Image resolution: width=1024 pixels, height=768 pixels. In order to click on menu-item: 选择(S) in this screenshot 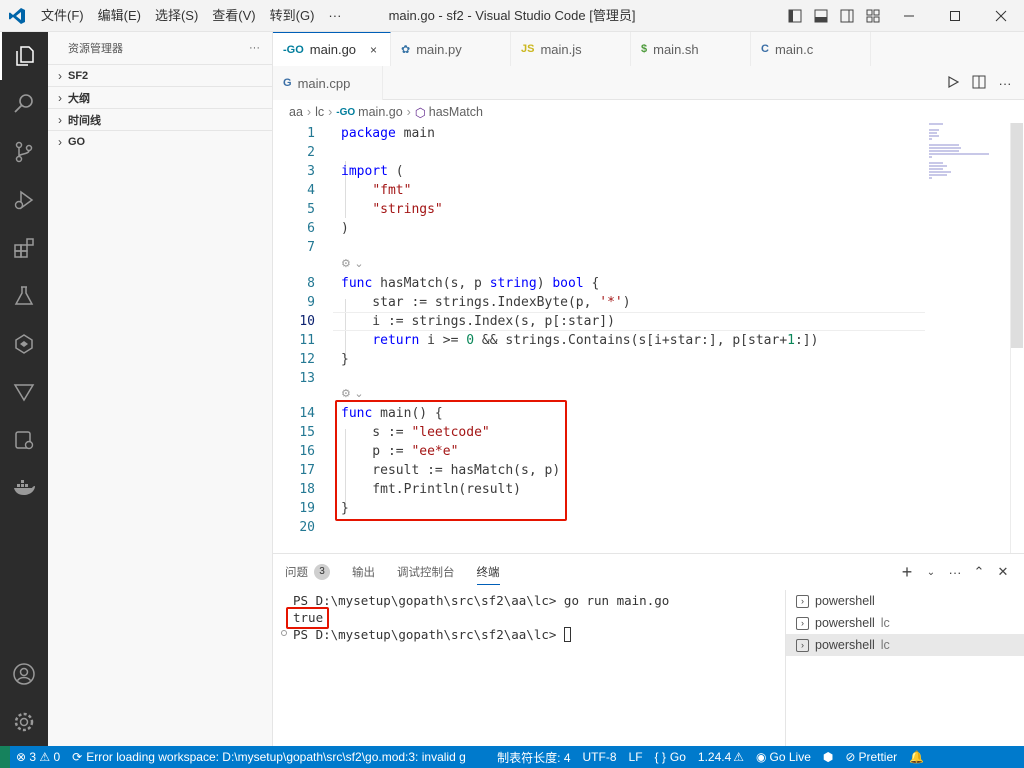, I will do `click(176, 16)`.